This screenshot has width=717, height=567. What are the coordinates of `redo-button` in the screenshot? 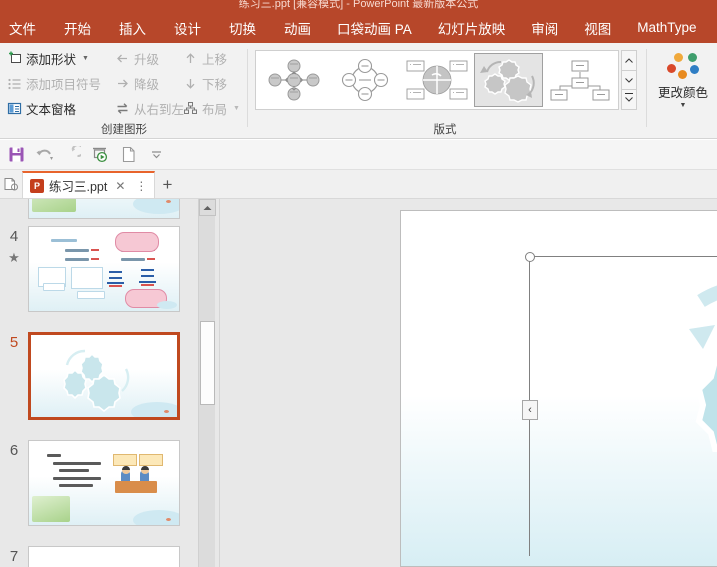 It's located at (72, 155).